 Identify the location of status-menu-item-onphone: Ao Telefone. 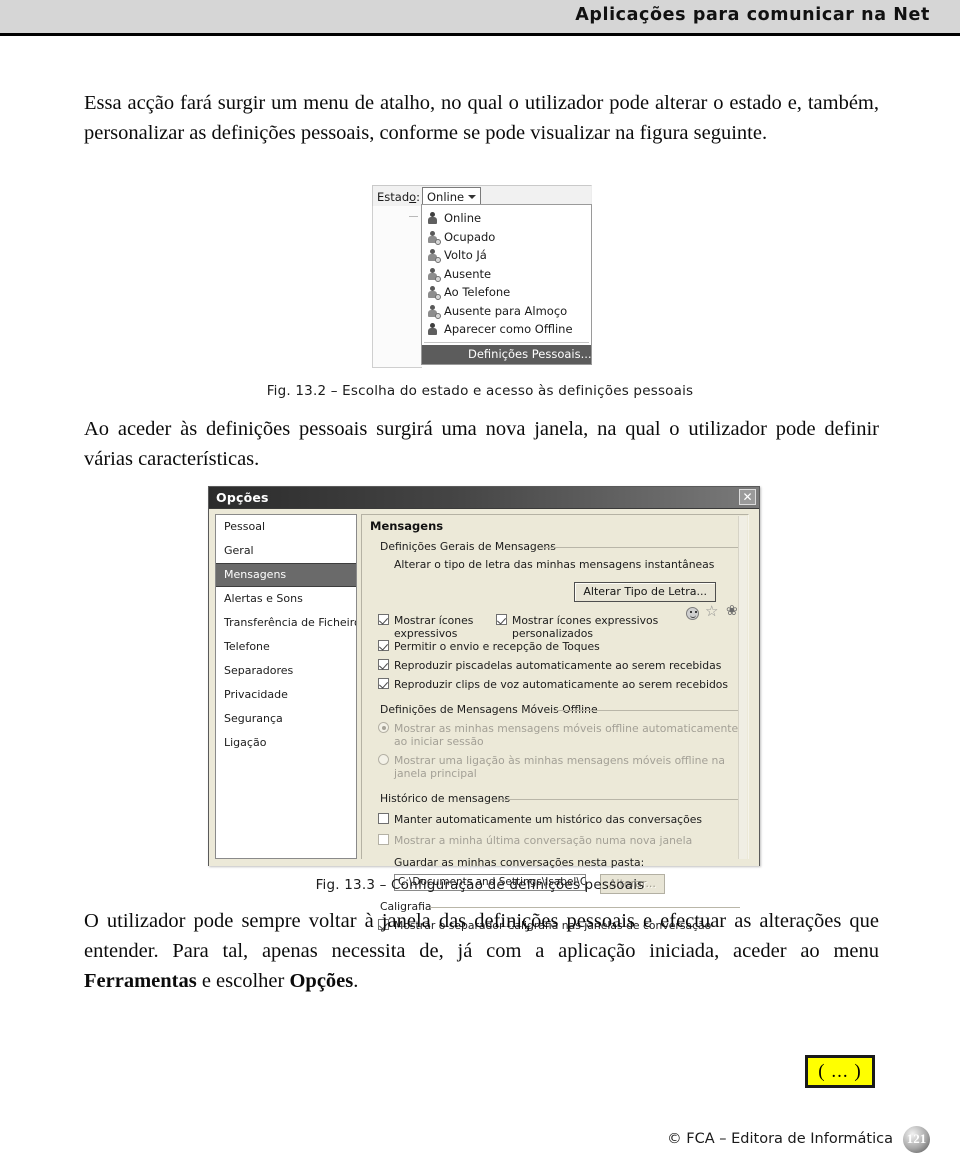
(506, 292).